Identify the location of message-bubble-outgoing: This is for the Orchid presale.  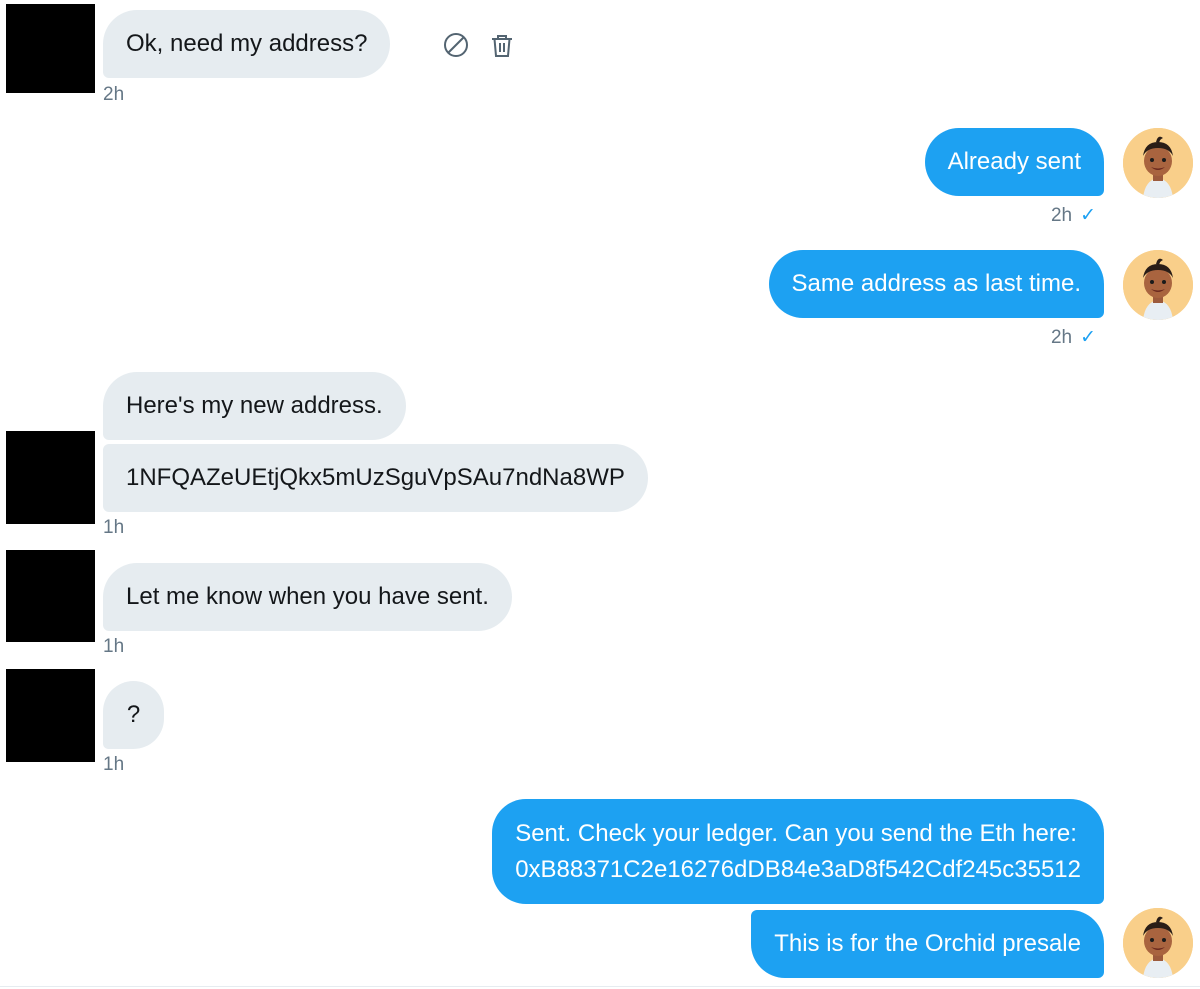
(927, 944).